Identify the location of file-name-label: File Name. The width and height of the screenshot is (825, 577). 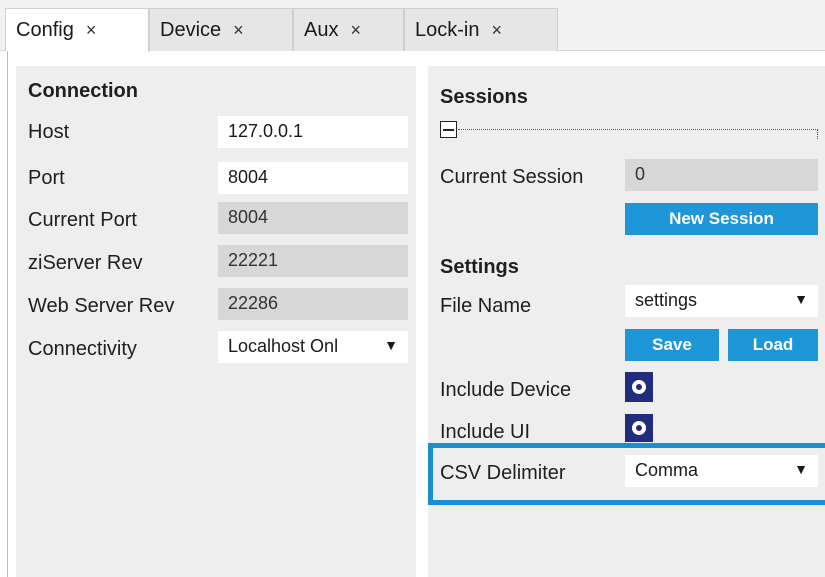
(486, 306).